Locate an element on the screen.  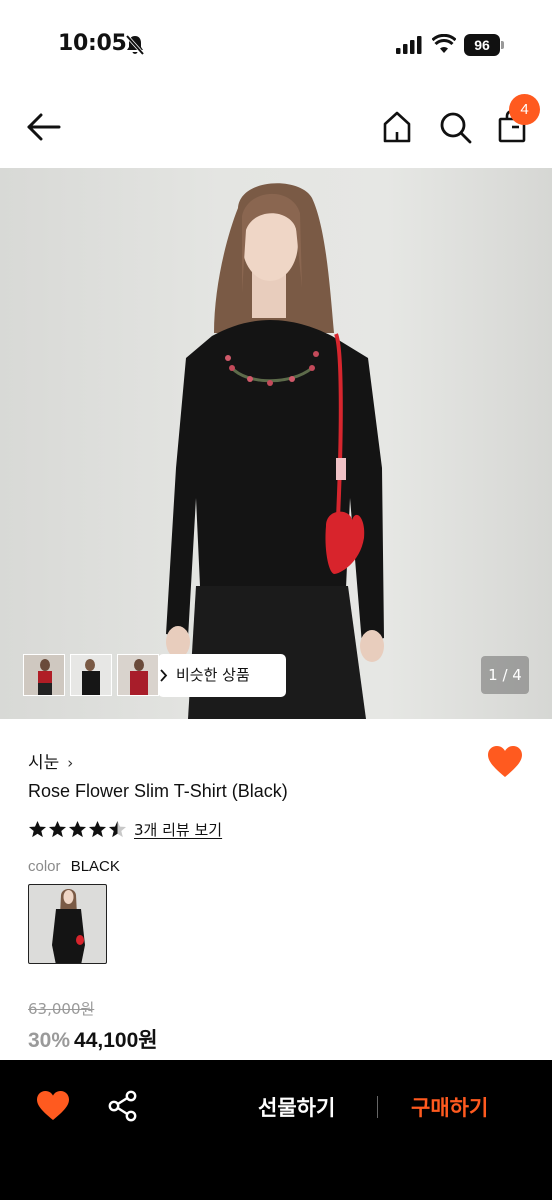
heart-icon is located at coordinates (53, 1106).